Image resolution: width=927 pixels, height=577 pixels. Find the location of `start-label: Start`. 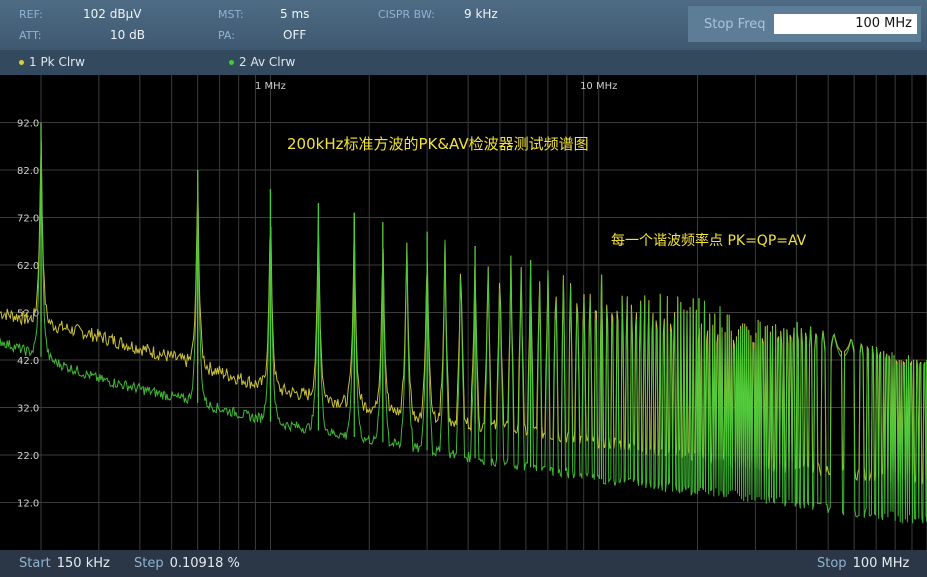

start-label: Start is located at coordinates (35, 563).